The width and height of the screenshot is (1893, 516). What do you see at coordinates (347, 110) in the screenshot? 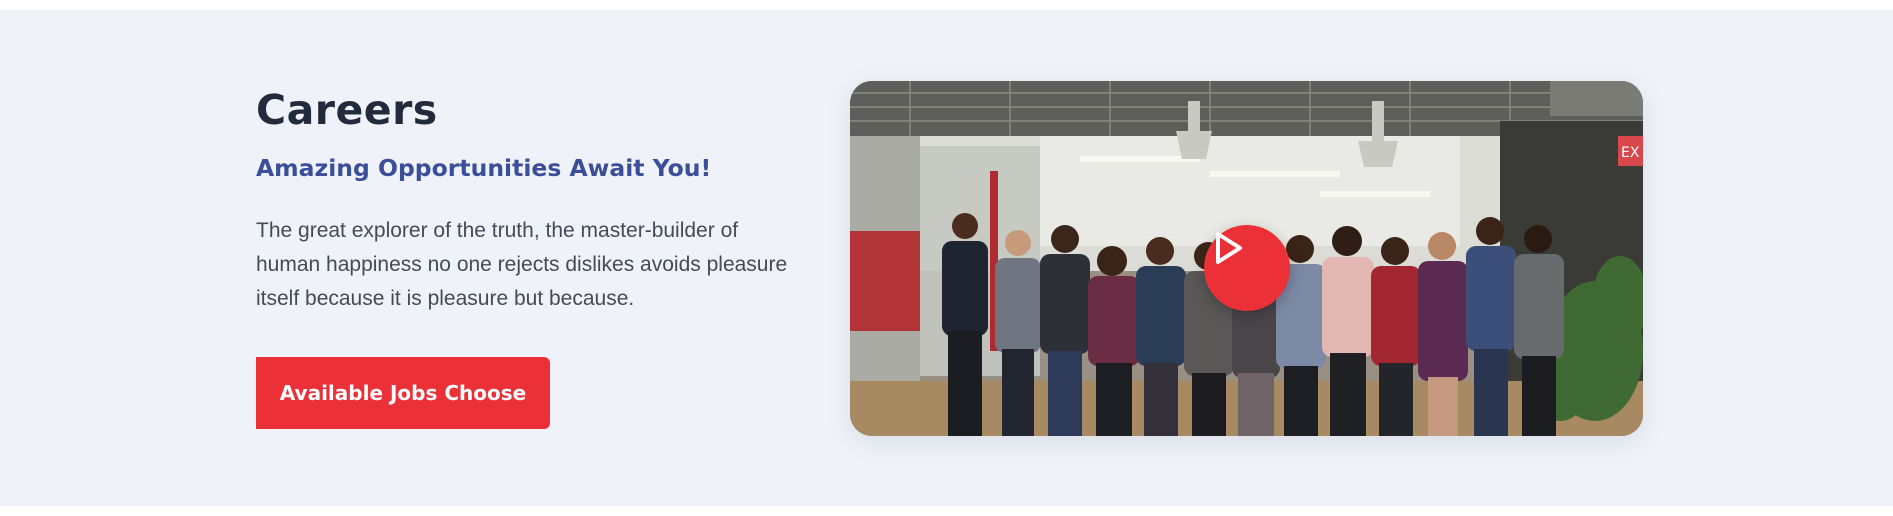
I see `page-title: Careers` at bounding box center [347, 110].